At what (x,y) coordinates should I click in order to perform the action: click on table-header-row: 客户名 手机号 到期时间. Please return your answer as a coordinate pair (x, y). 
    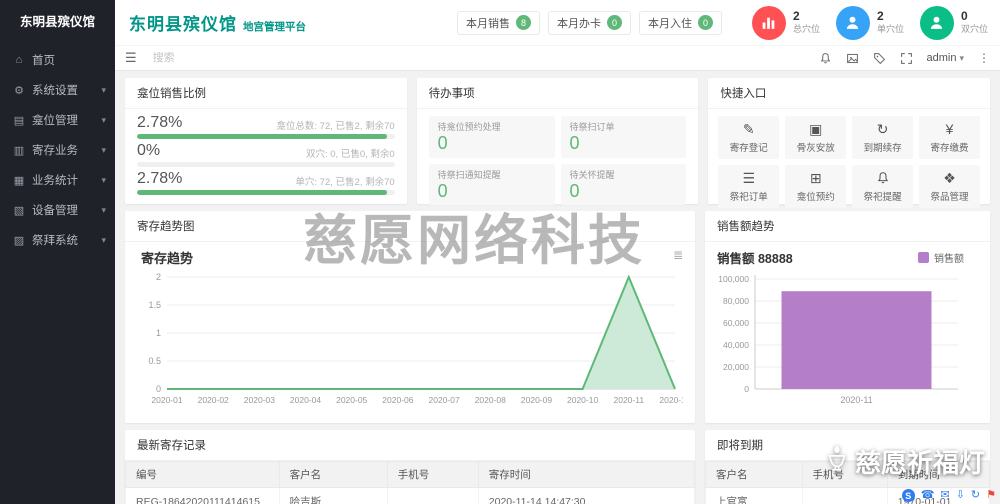
    Looking at the image, I should click on (848, 474).